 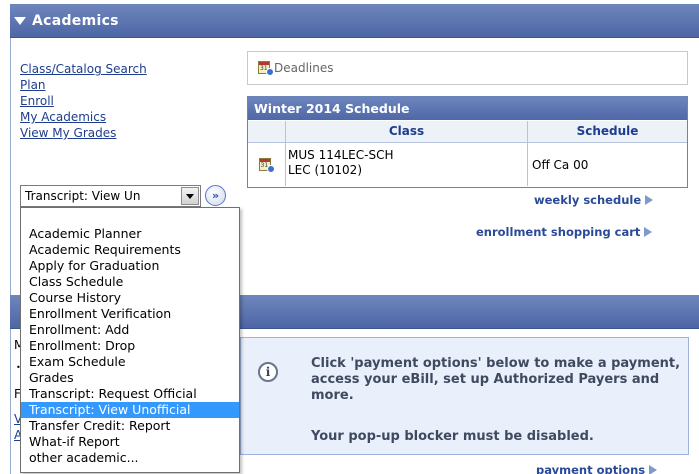 I want to click on header-class: Class, so click(x=407, y=131).